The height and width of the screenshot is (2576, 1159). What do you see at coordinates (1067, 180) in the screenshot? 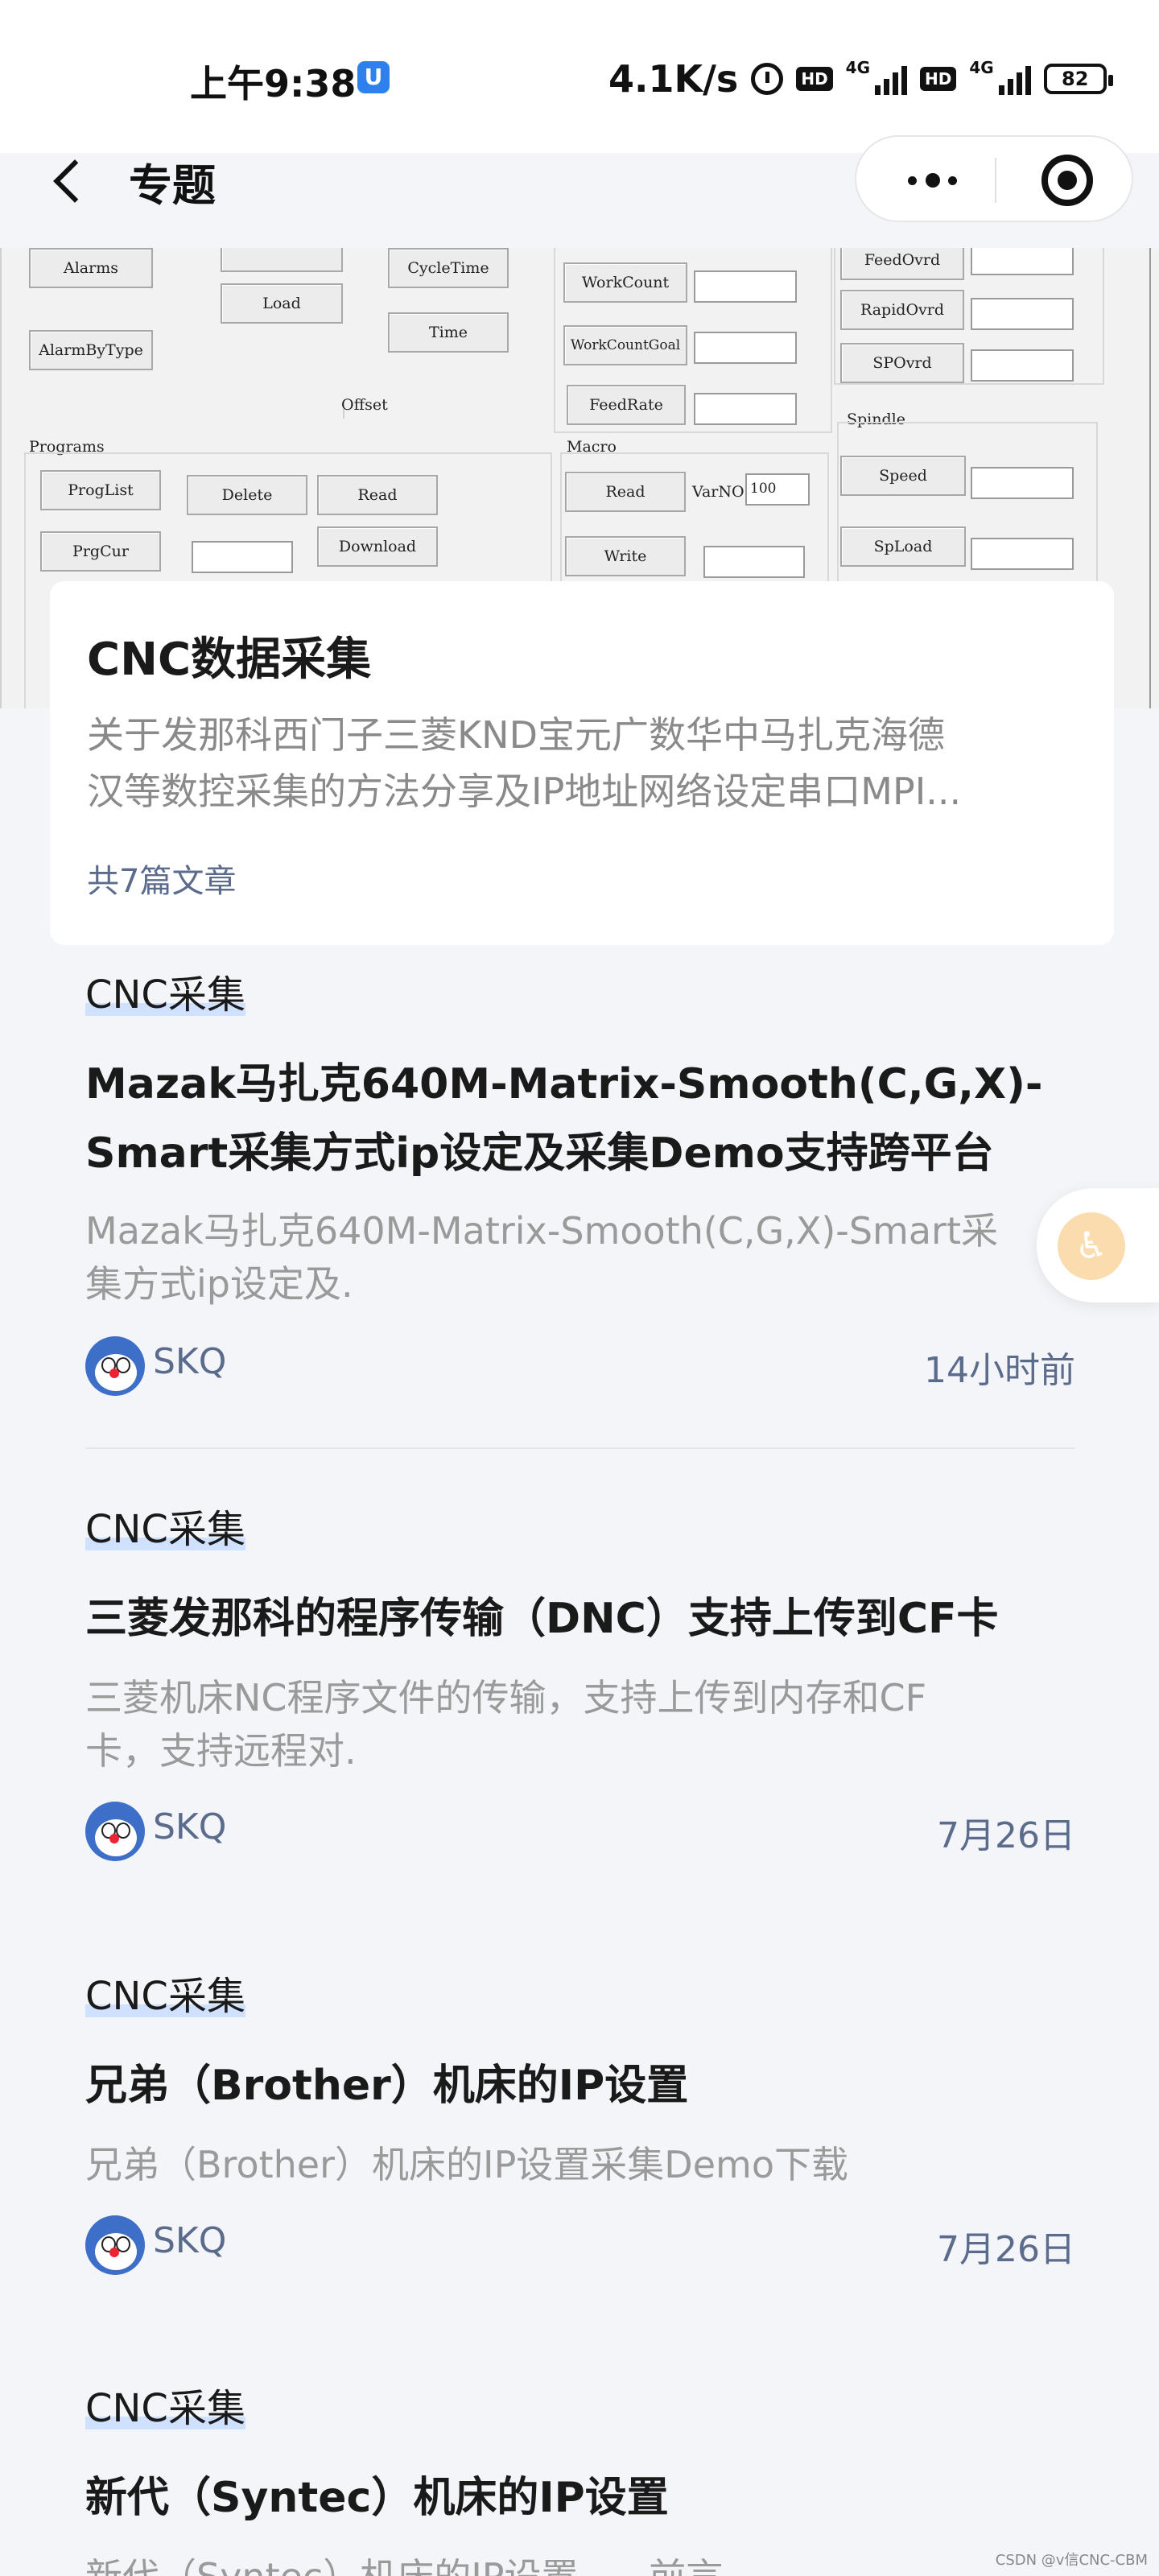
I see `target-circle-icon` at bounding box center [1067, 180].